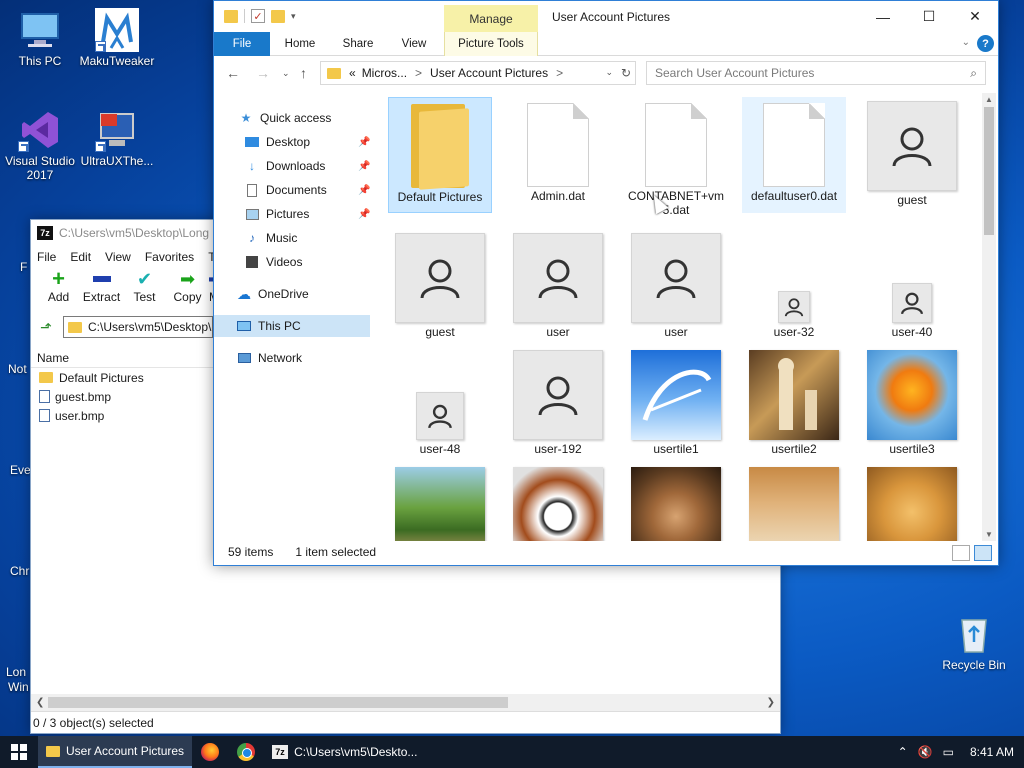  What do you see at coordinates (20, 470) in the screenshot?
I see `desktop-icon-partial: Eve` at bounding box center [20, 470].